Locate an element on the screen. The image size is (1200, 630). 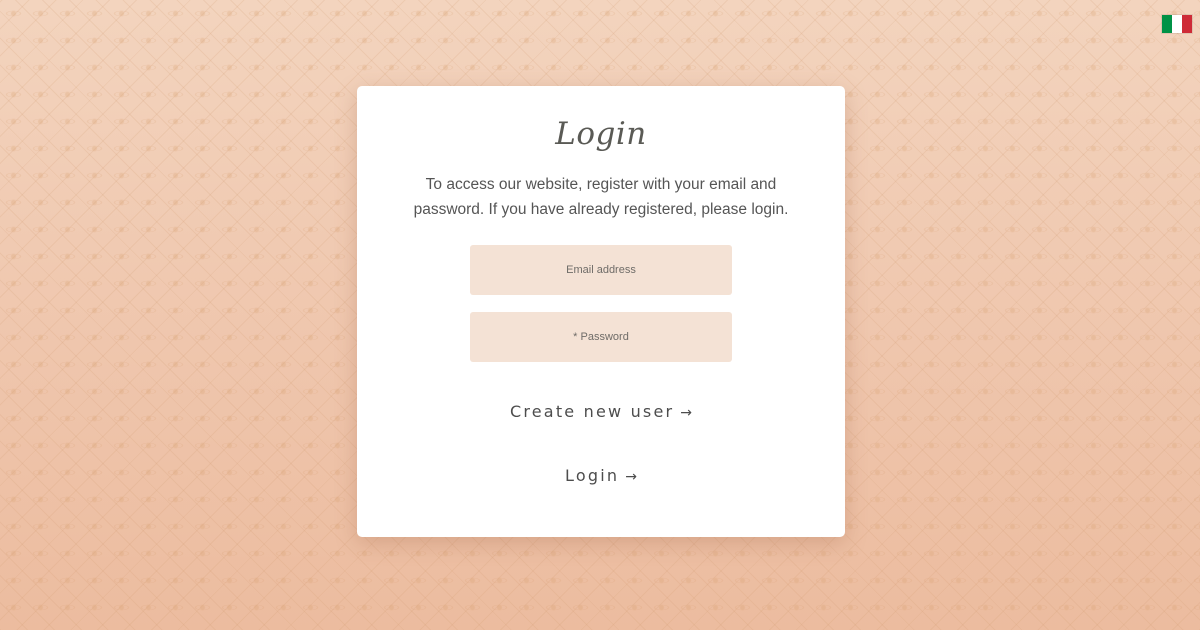
create-user-label: Create new user is located at coordinates (592, 411).